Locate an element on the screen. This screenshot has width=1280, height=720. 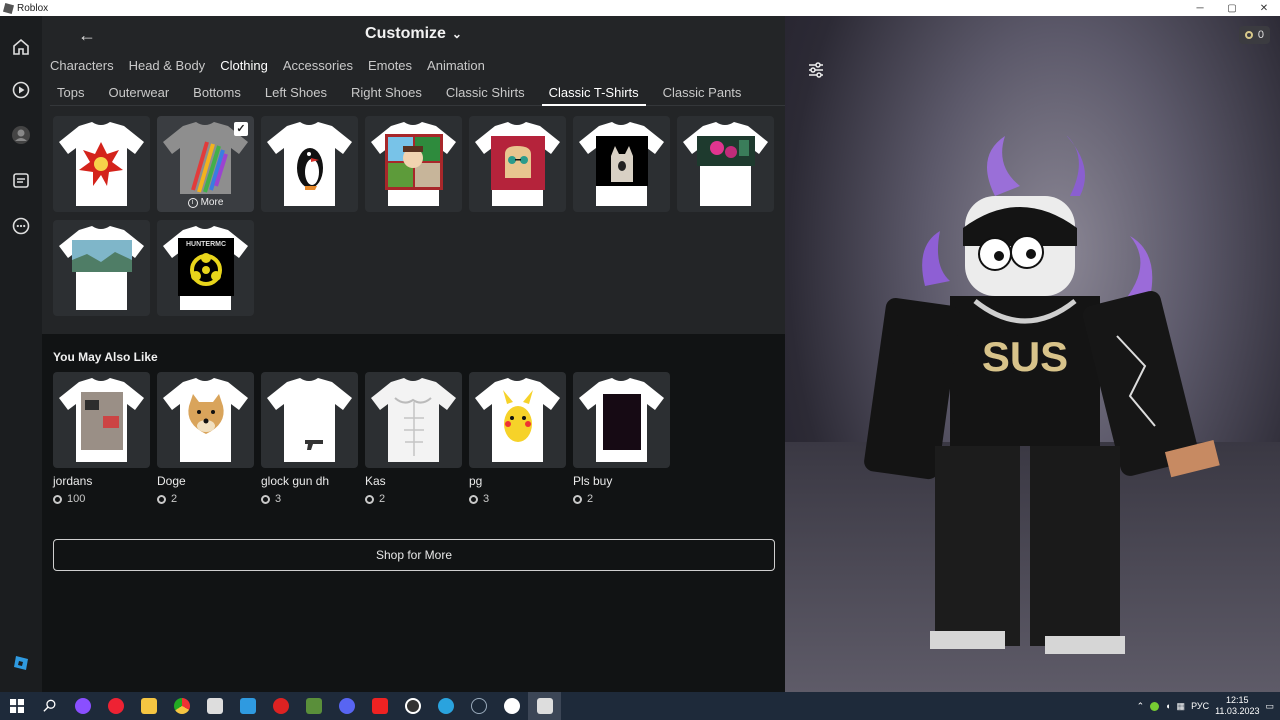
play-icon is located at coordinates (21, 90).